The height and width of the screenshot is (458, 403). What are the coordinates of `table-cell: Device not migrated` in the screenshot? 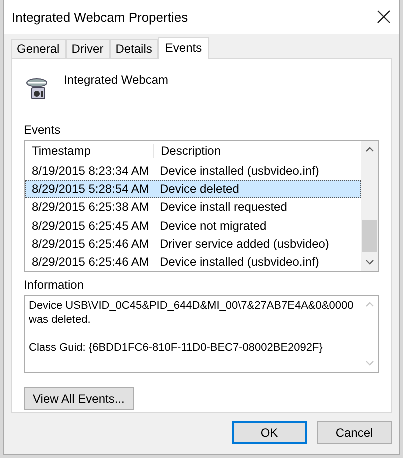 It's located at (257, 225).